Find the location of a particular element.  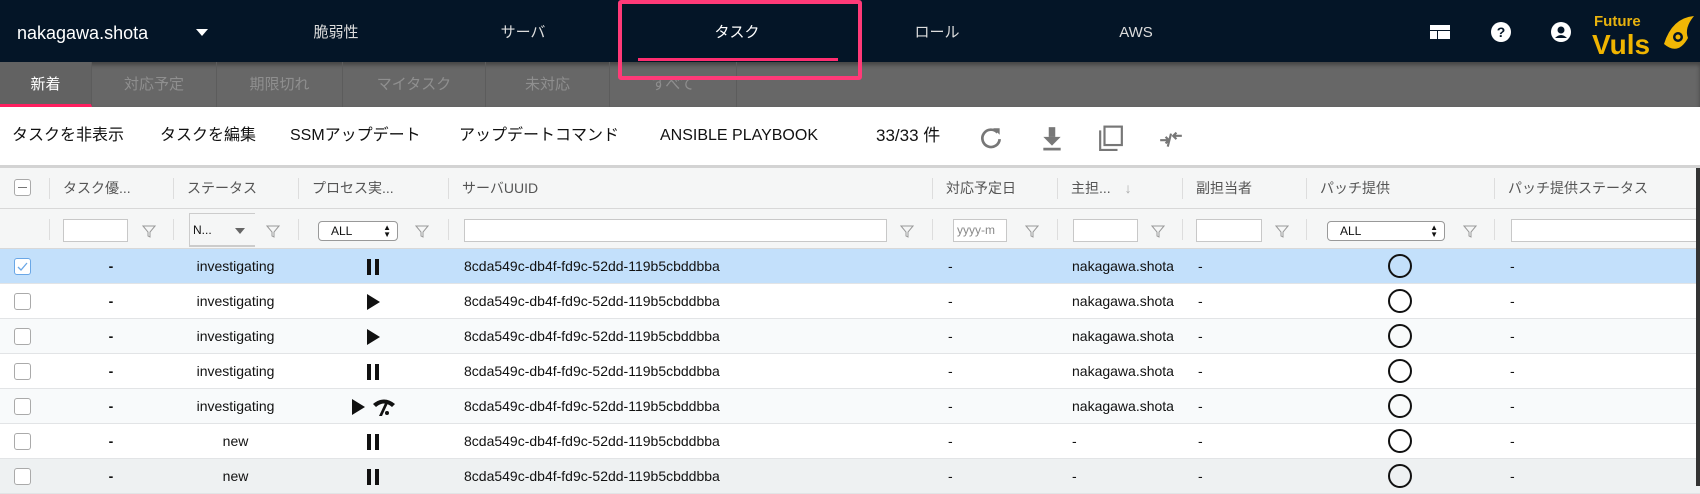

due-date-cell: - is located at coordinates (950, 301).